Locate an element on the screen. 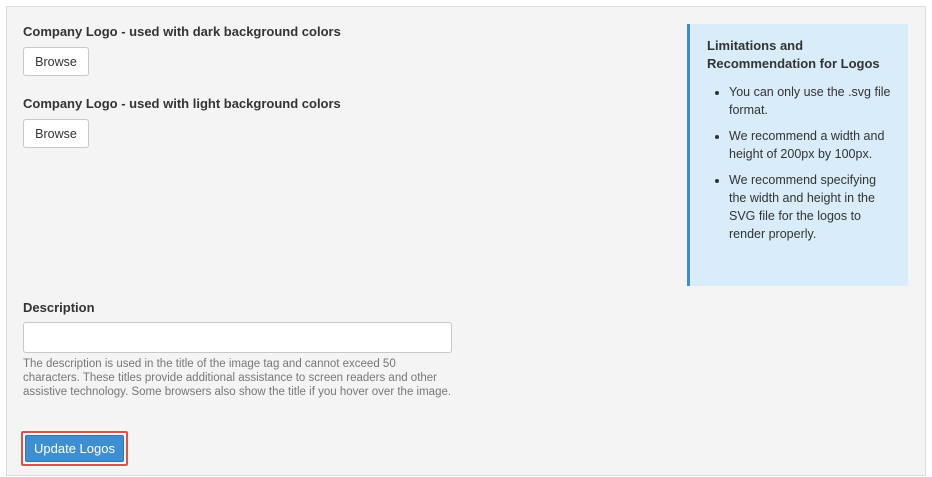 The image size is (932, 477). recommendation-item: You can only use the .svg file format. is located at coordinates (811, 101).